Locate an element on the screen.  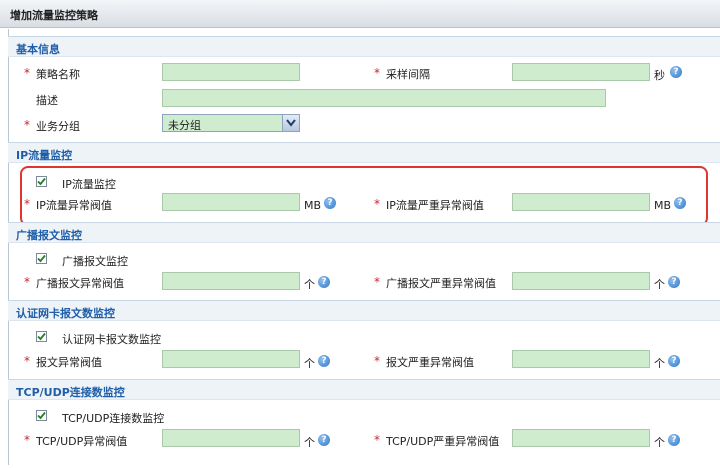
ip-abnormal-input is located at coordinates (231, 202).